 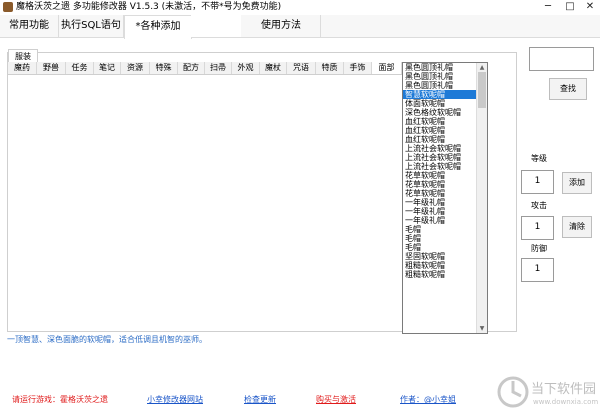 What do you see at coordinates (445, 256) in the screenshot?
I see `list-item: 坚固软呢帽` at bounding box center [445, 256].